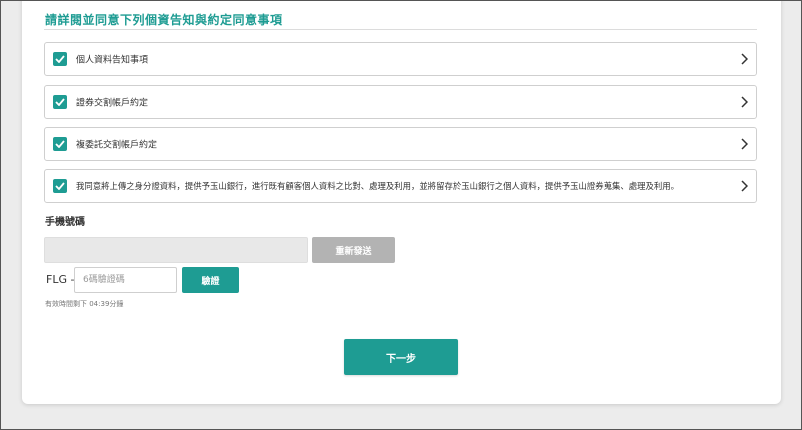 Image resolution: width=802 pixels, height=430 pixels. I want to click on agreement-item-personal-data: 個人資料告知事項, so click(400, 59).